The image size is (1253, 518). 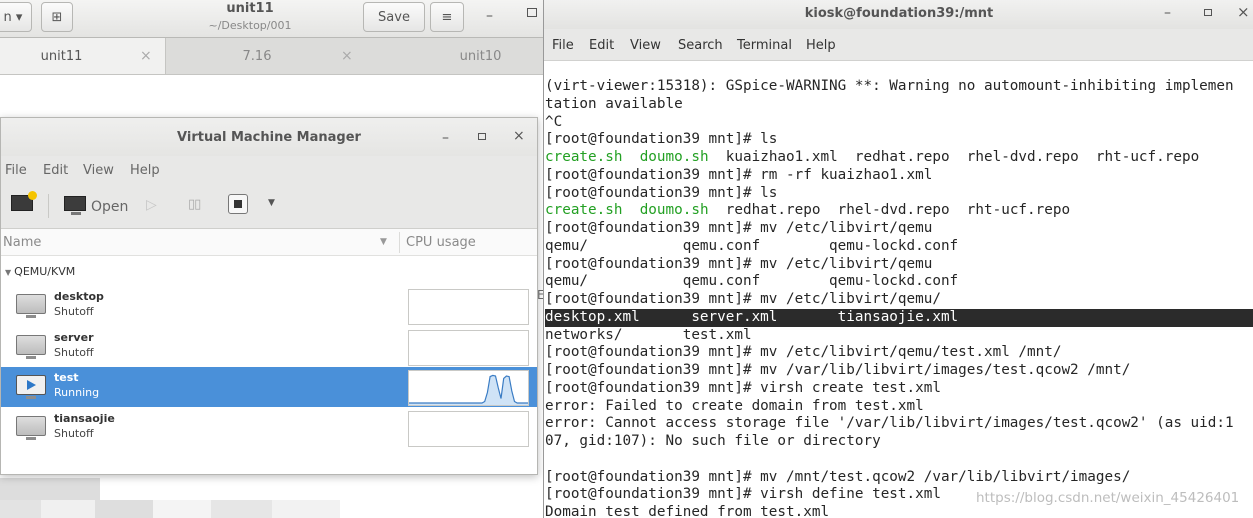 I want to click on play-icon, so click(x=31, y=385).